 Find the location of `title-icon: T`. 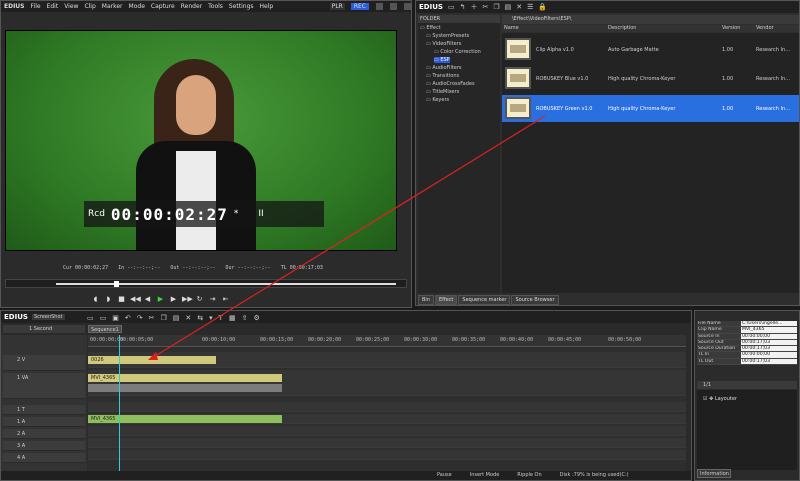

title-icon: T is located at coordinates (221, 318).